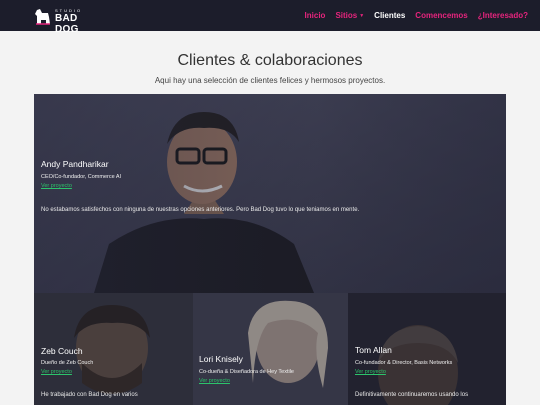  What do you see at coordinates (62, 351) in the screenshot?
I see `client-name: Zeb Couch` at bounding box center [62, 351].